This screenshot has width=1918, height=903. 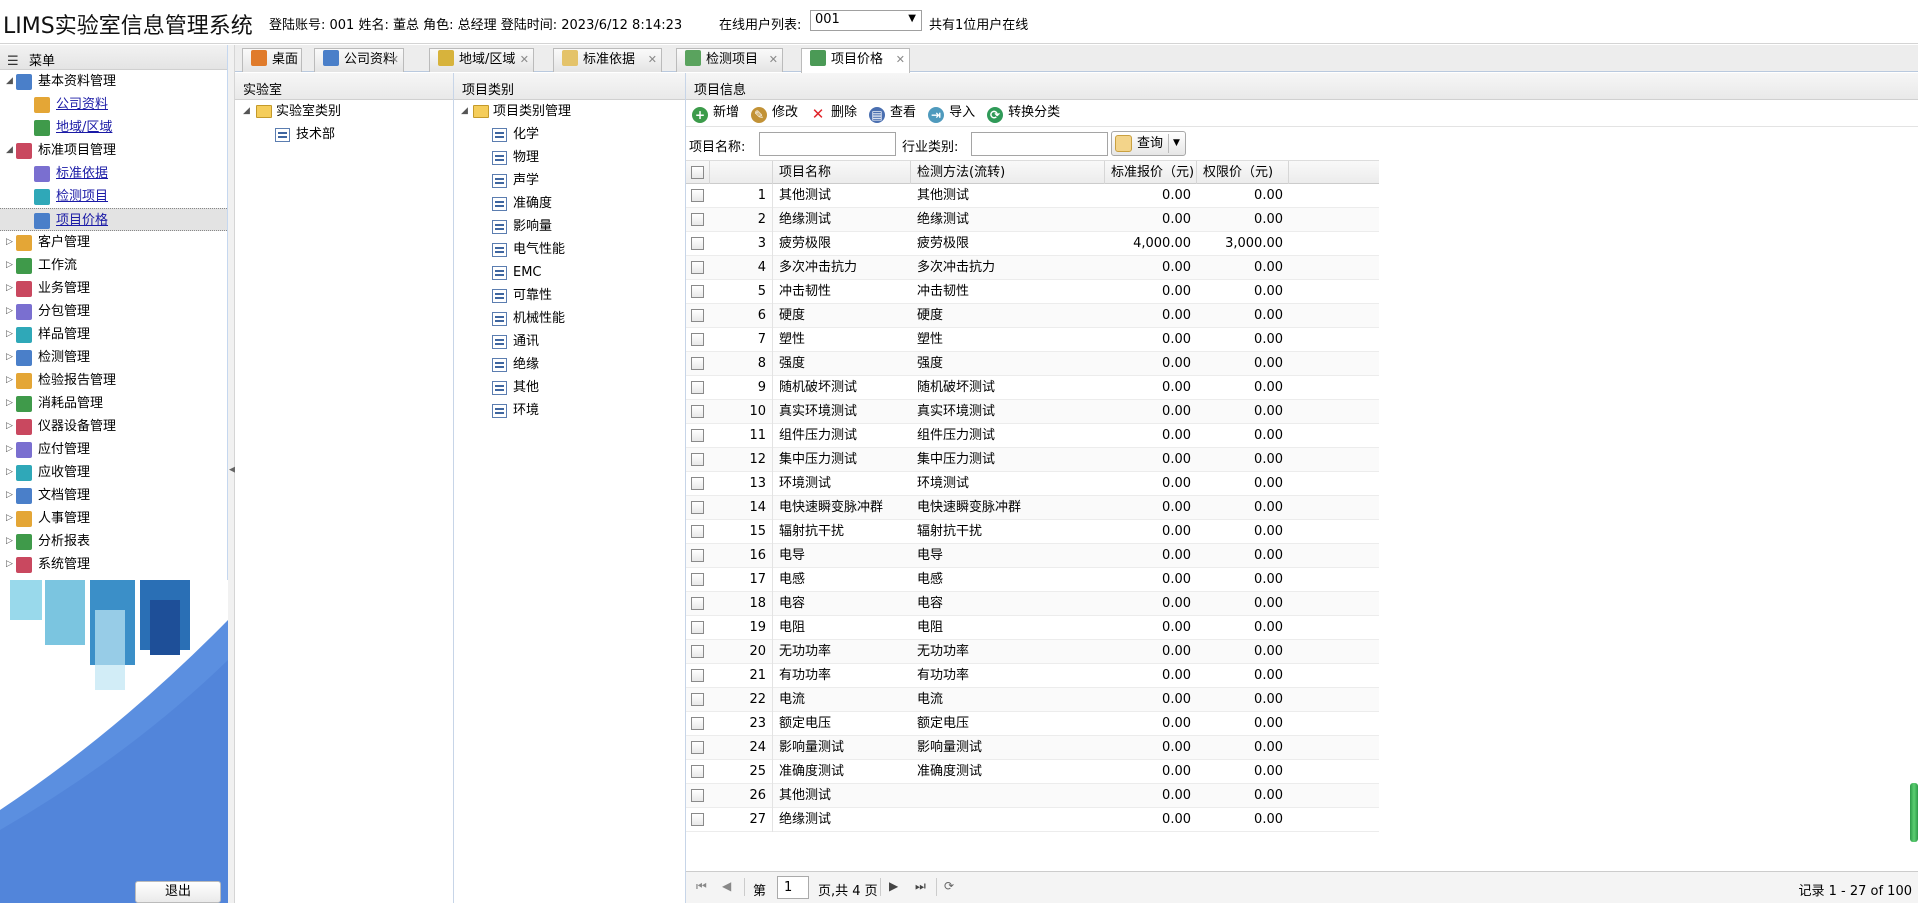 I want to click on tab: 项目价格 ✕, so click(x=855, y=60).